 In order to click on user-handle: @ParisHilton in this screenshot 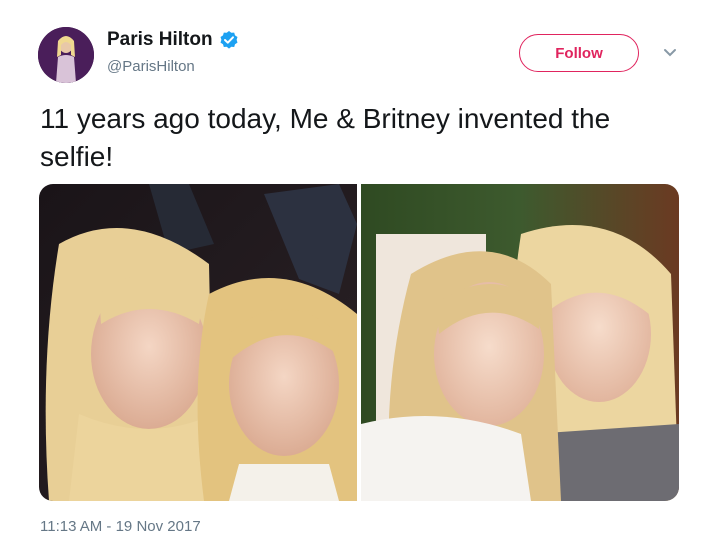, I will do `click(151, 66)`.